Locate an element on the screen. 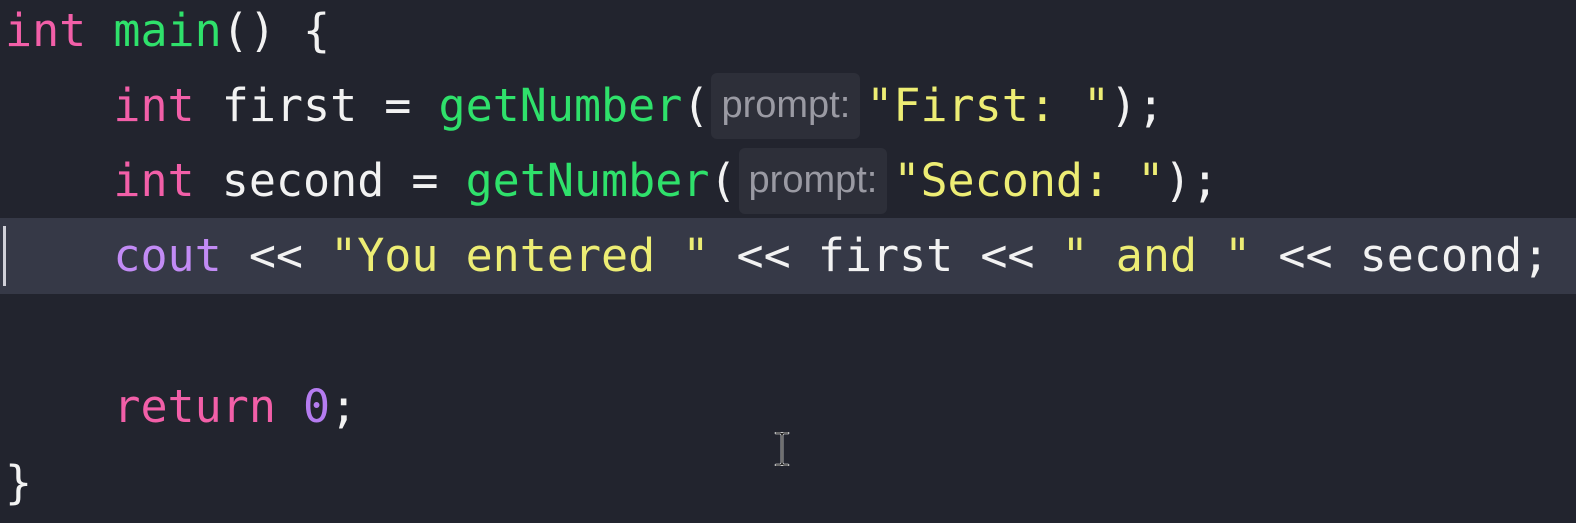  code-token: 0 is located at coordinates (317, 406).